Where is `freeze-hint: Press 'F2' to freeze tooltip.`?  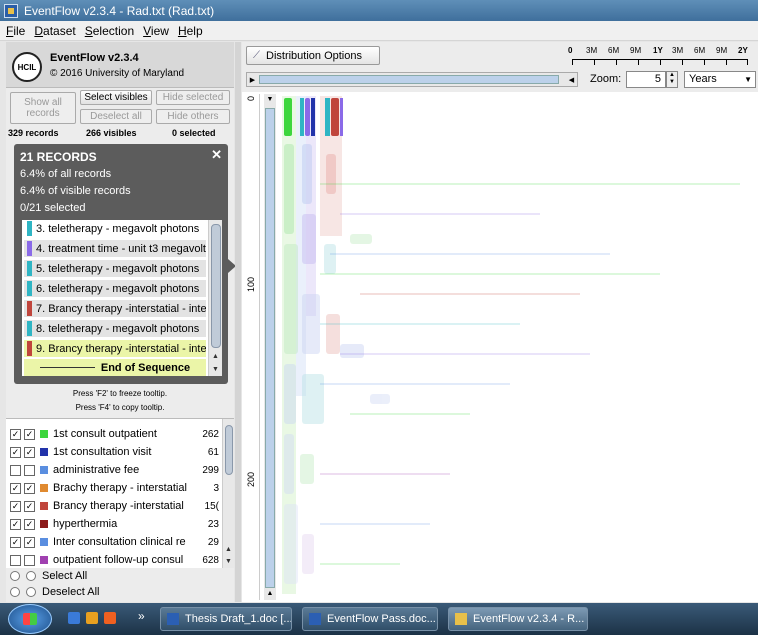
freeze-hint: Press 'F2' to freeze tooltip. is located at coordinates (120, 393).